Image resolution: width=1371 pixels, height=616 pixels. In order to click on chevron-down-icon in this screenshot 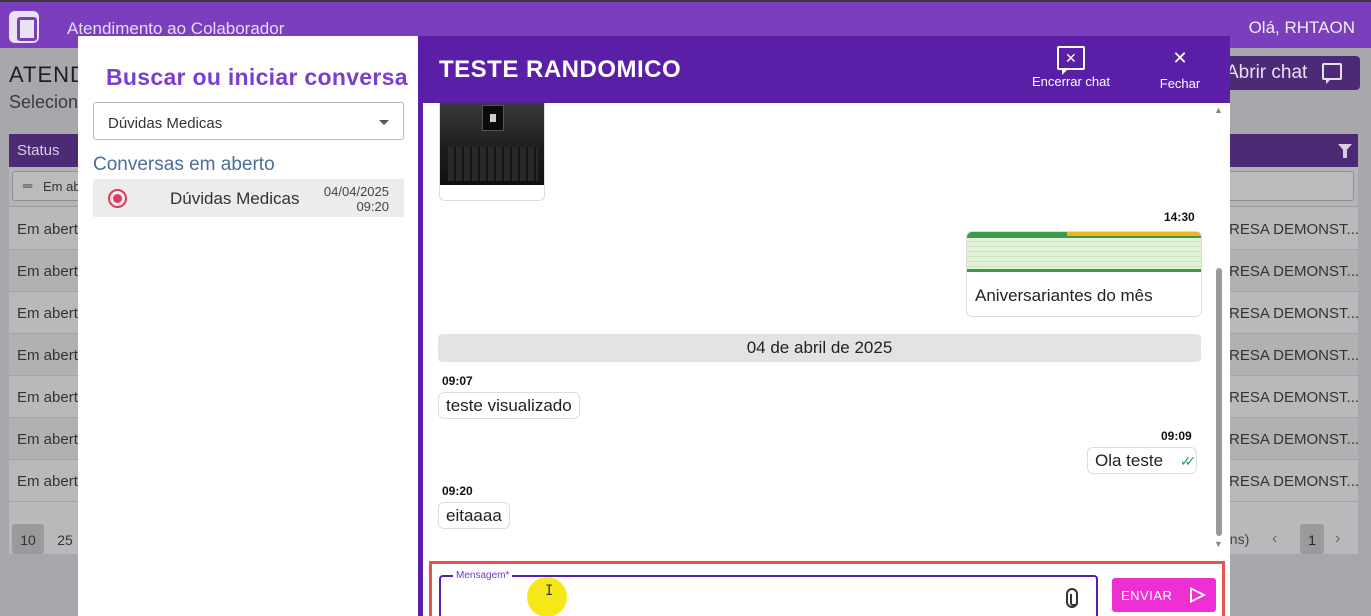, I will do `click(384, 122)`.